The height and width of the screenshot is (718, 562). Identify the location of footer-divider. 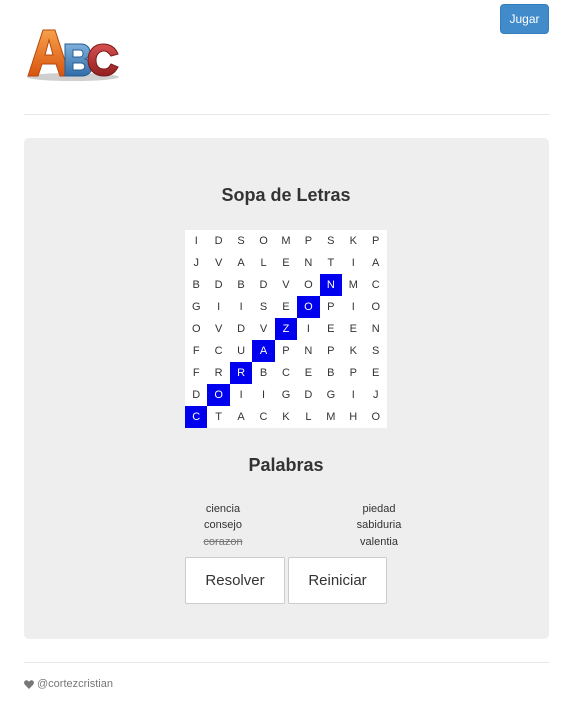
(286, 662).